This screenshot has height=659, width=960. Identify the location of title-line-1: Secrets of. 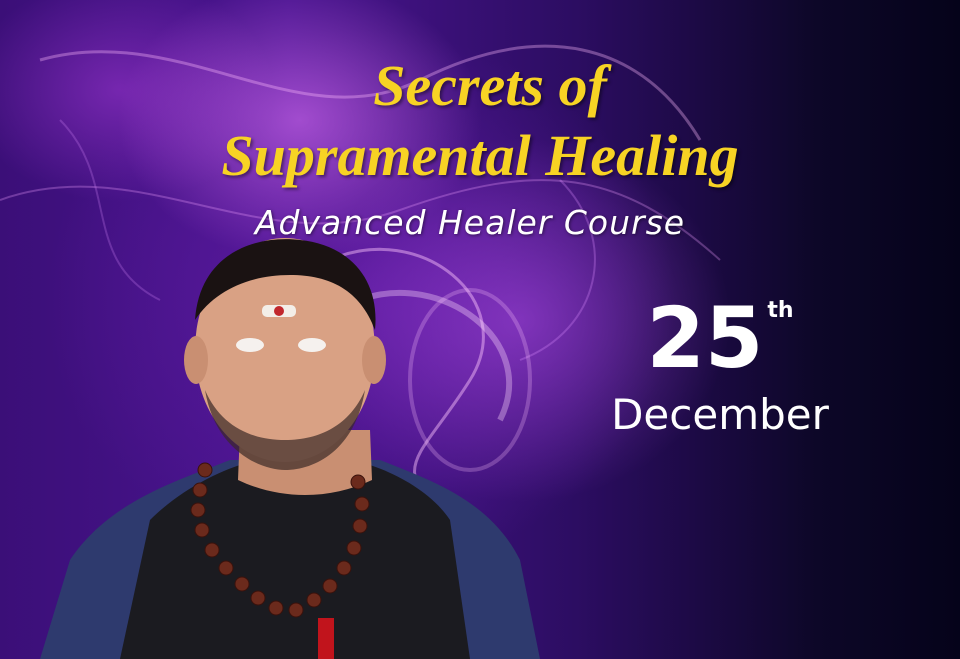
(490, 85).